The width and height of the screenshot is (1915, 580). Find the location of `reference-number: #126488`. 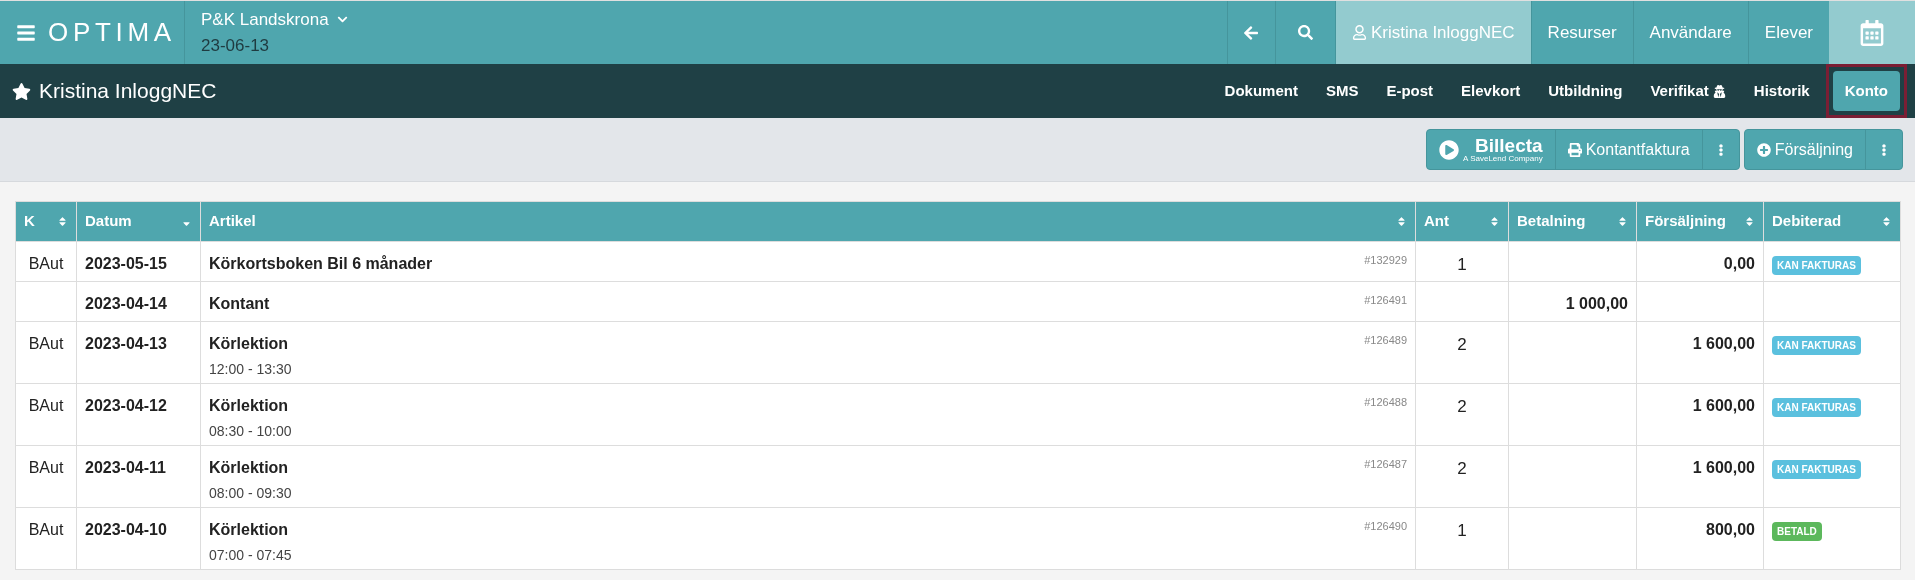

reference-number: #126488 is located at coordinates (1385, 402).